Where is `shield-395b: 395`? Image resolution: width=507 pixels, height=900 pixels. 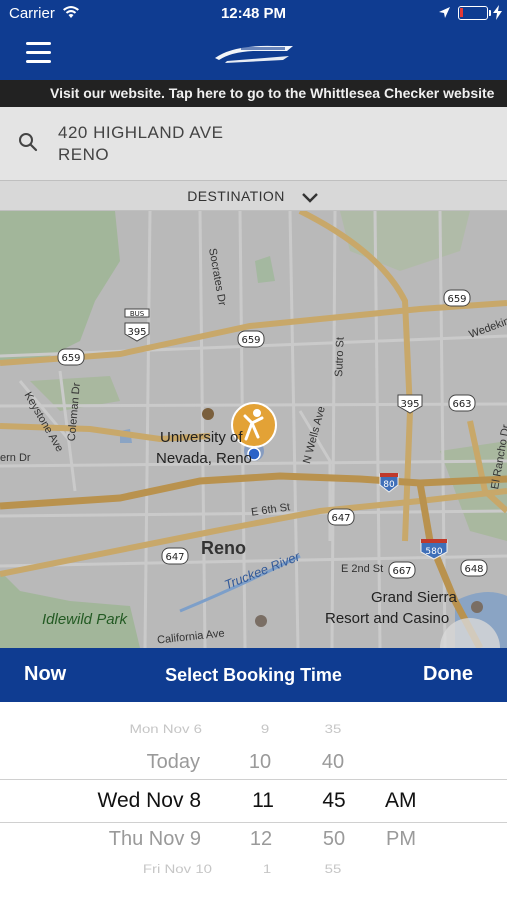
shield-395b: 395 is located at coordinates (409, 404).